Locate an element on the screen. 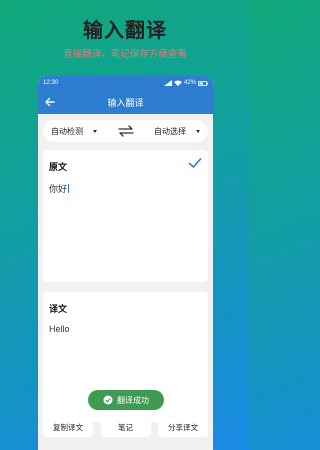 The height and width of the screenshot is (450, 320). promo-subtitle: 直接翻译，笔记保存方便查看 is located at coordinates (125, 54).